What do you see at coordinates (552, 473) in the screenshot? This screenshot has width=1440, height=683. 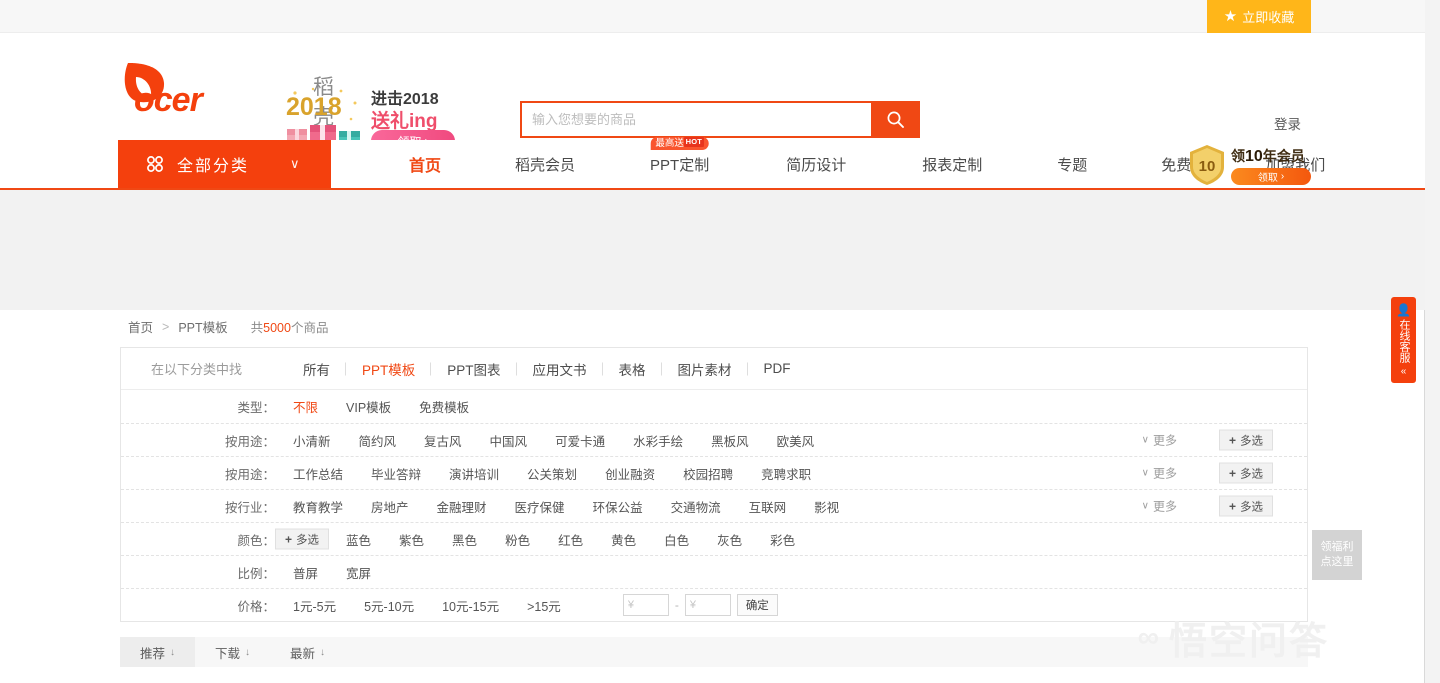 I see `filter-option-2-3: 公关策划` at bounding box center [552, 473].